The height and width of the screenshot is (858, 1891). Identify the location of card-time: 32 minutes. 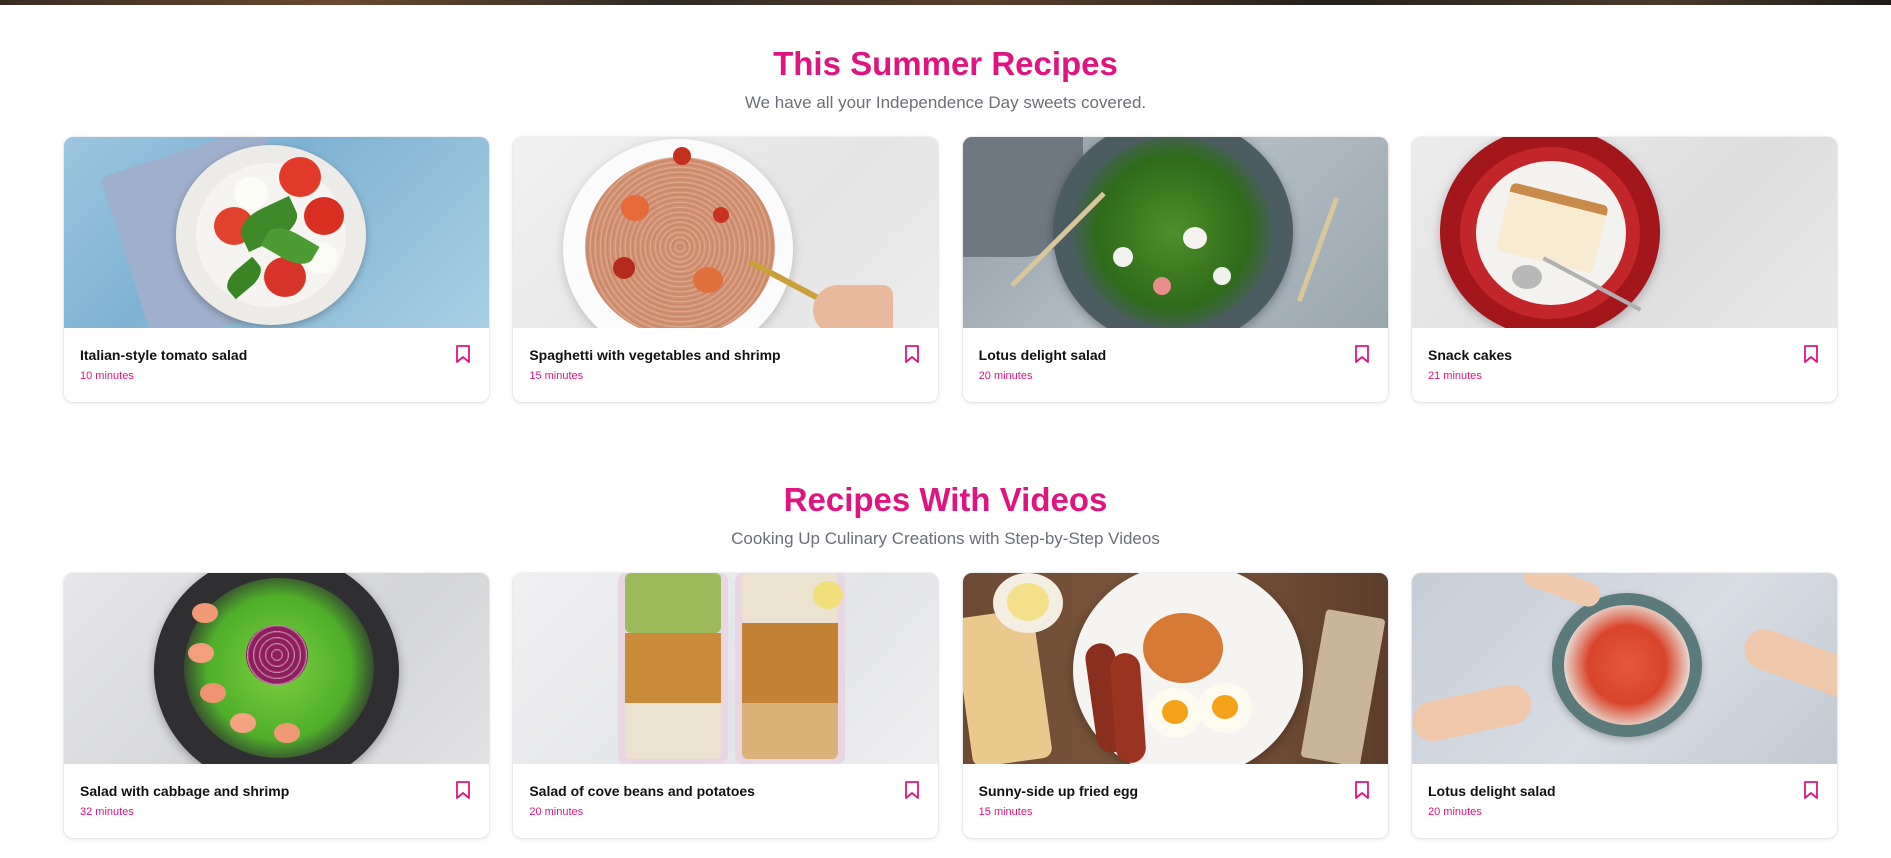
(107, 812).